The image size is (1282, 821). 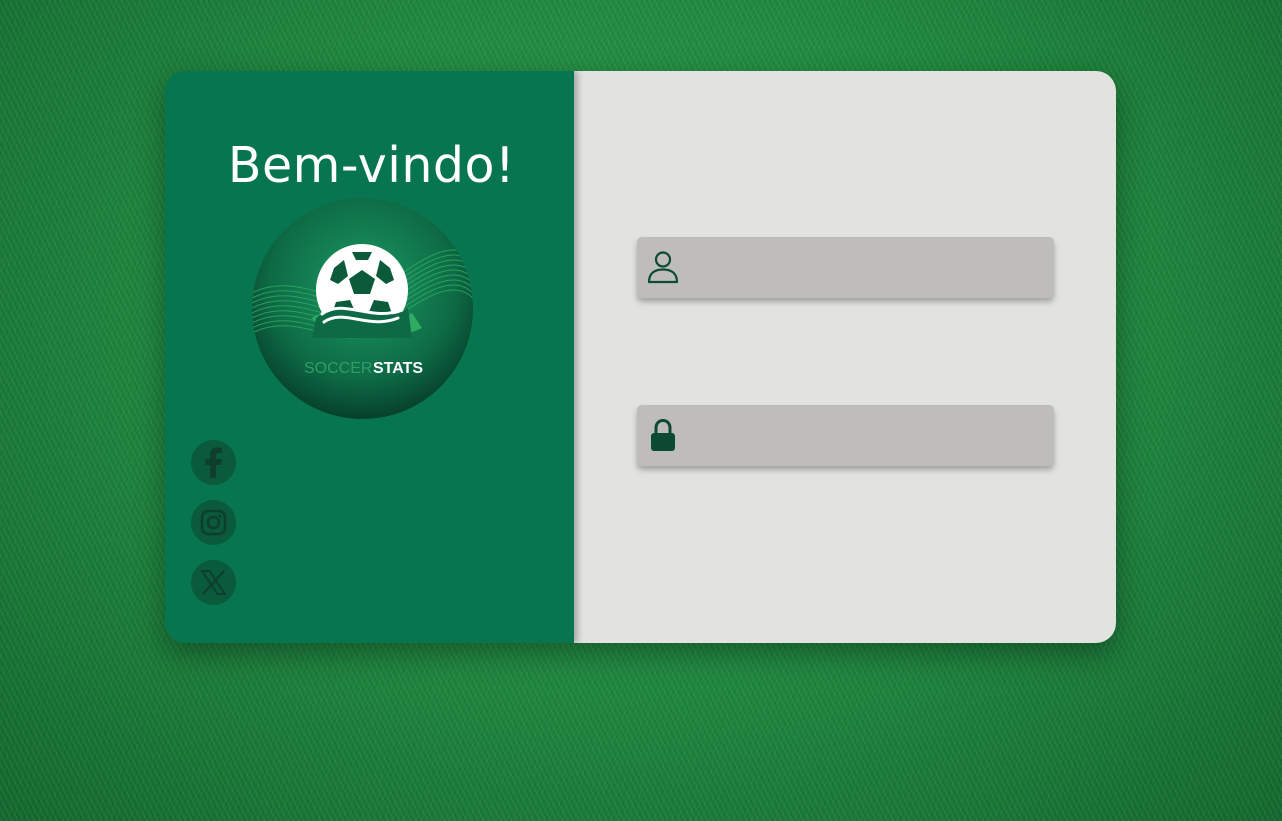 What do you see at coordinates (663, 434) in the screenshot?
I see `lock-icon` at bounding box center [663, 434].